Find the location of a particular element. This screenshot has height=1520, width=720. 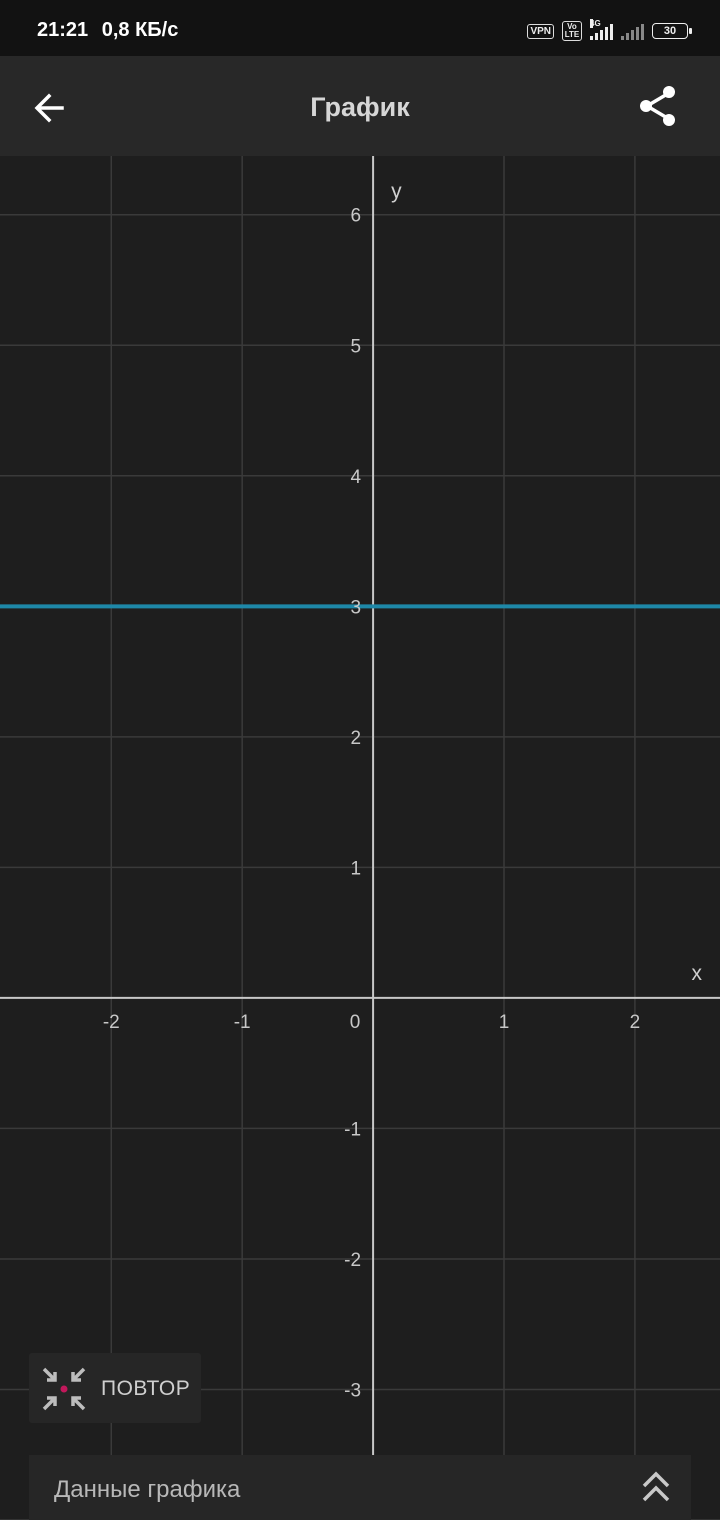

page-title: График is located at coordinates (360, 107).